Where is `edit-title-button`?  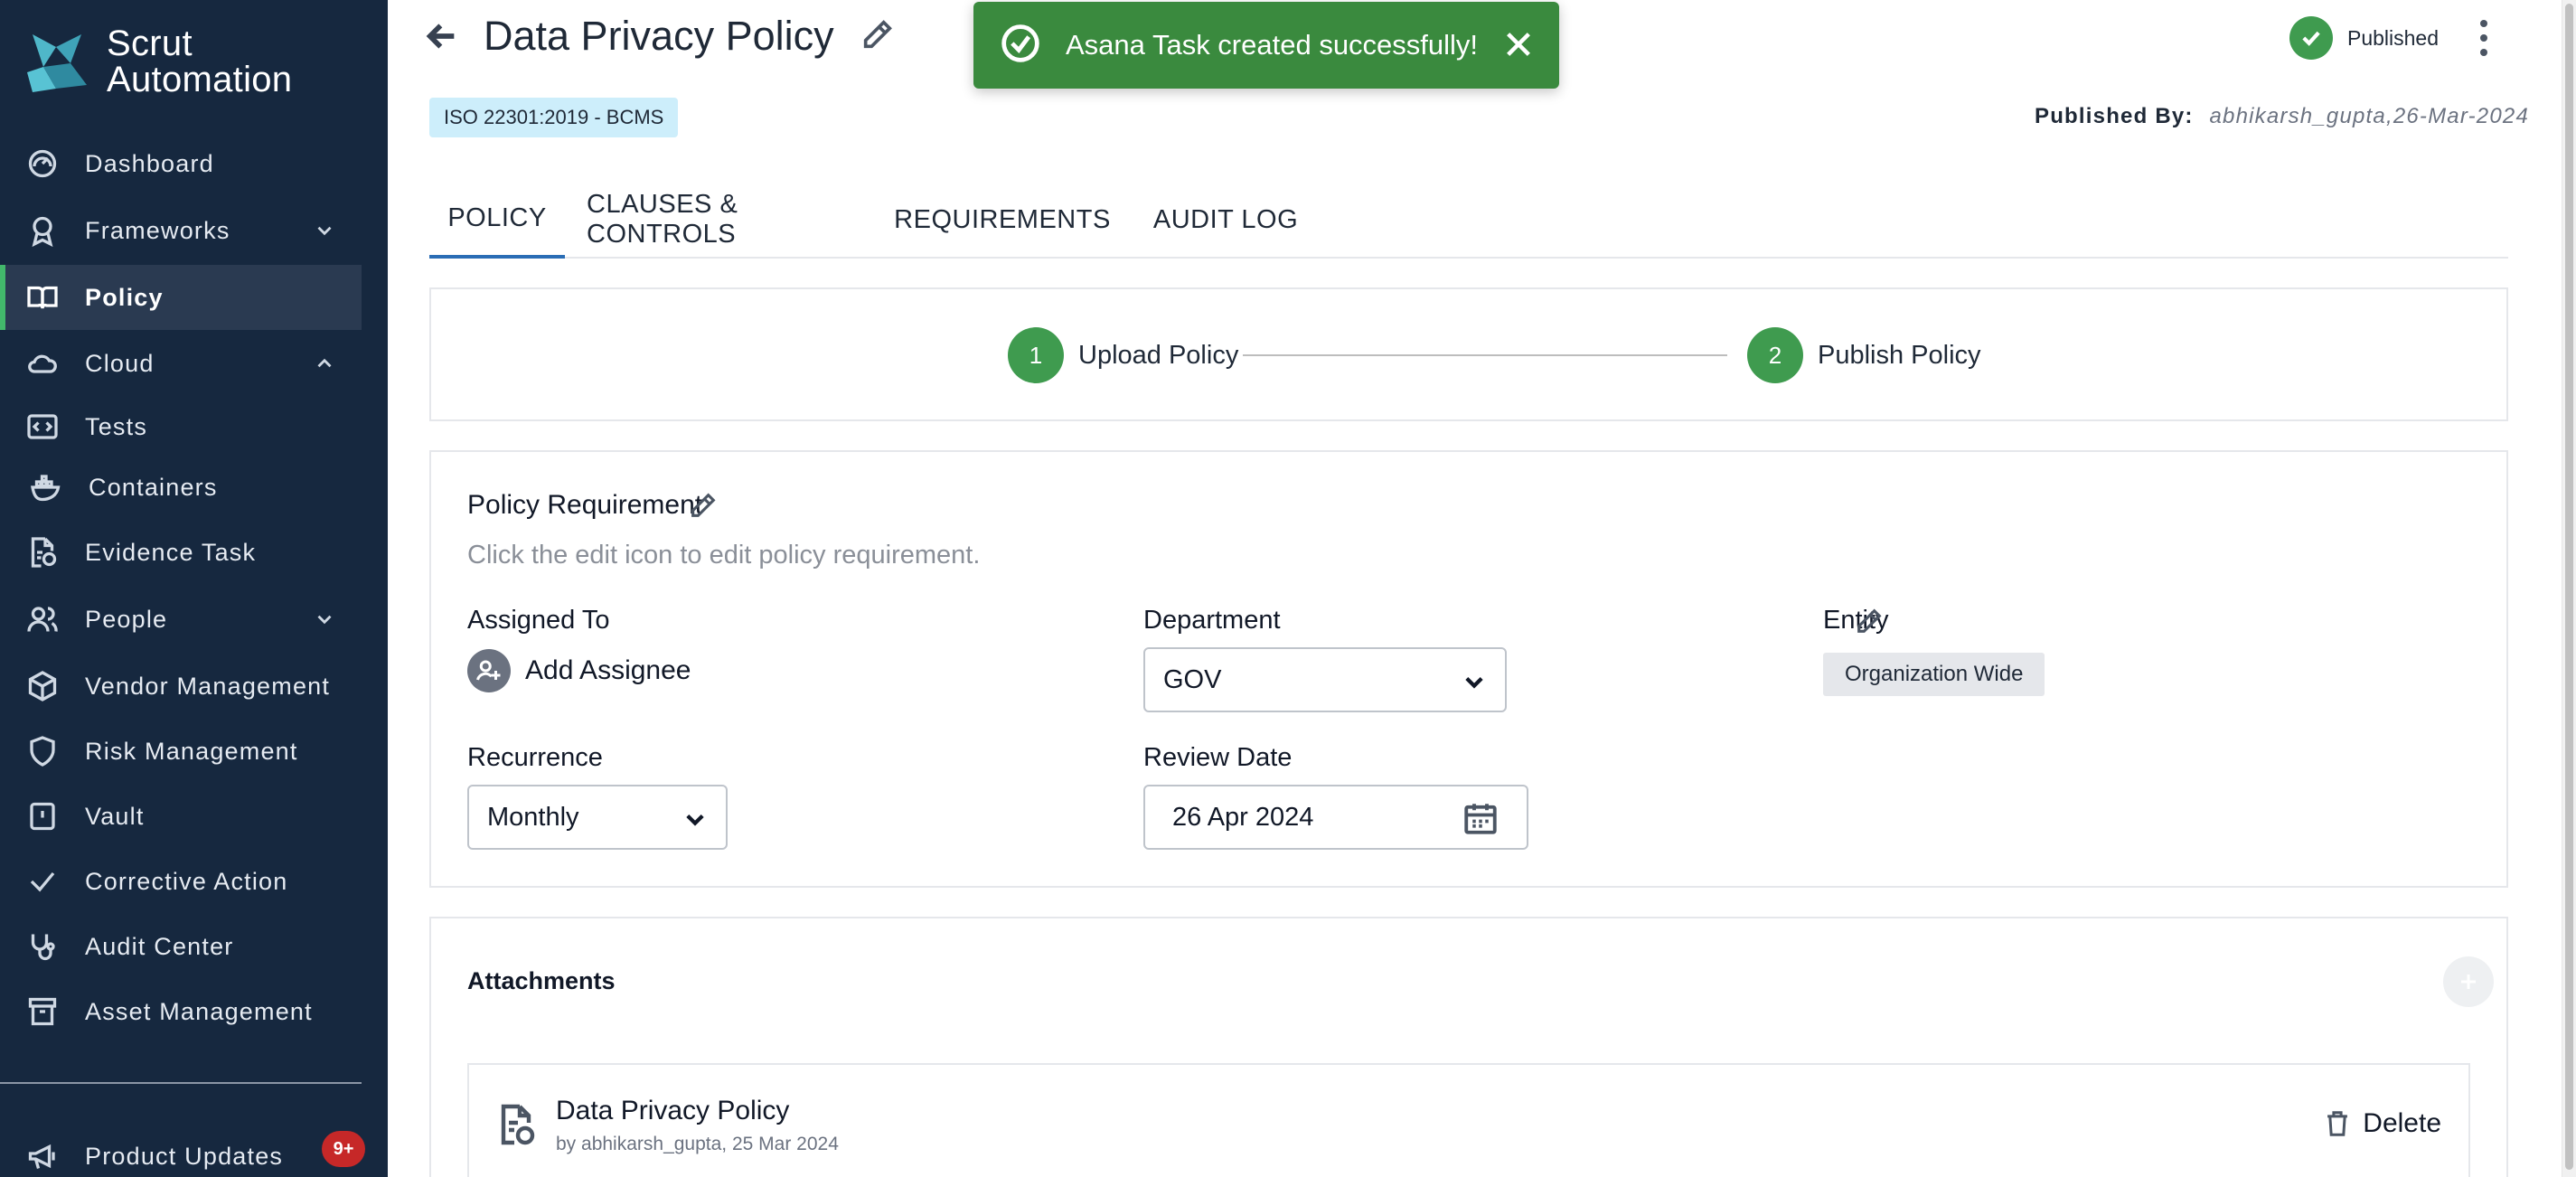
edit-title-button is located at coordinates (880, 36).